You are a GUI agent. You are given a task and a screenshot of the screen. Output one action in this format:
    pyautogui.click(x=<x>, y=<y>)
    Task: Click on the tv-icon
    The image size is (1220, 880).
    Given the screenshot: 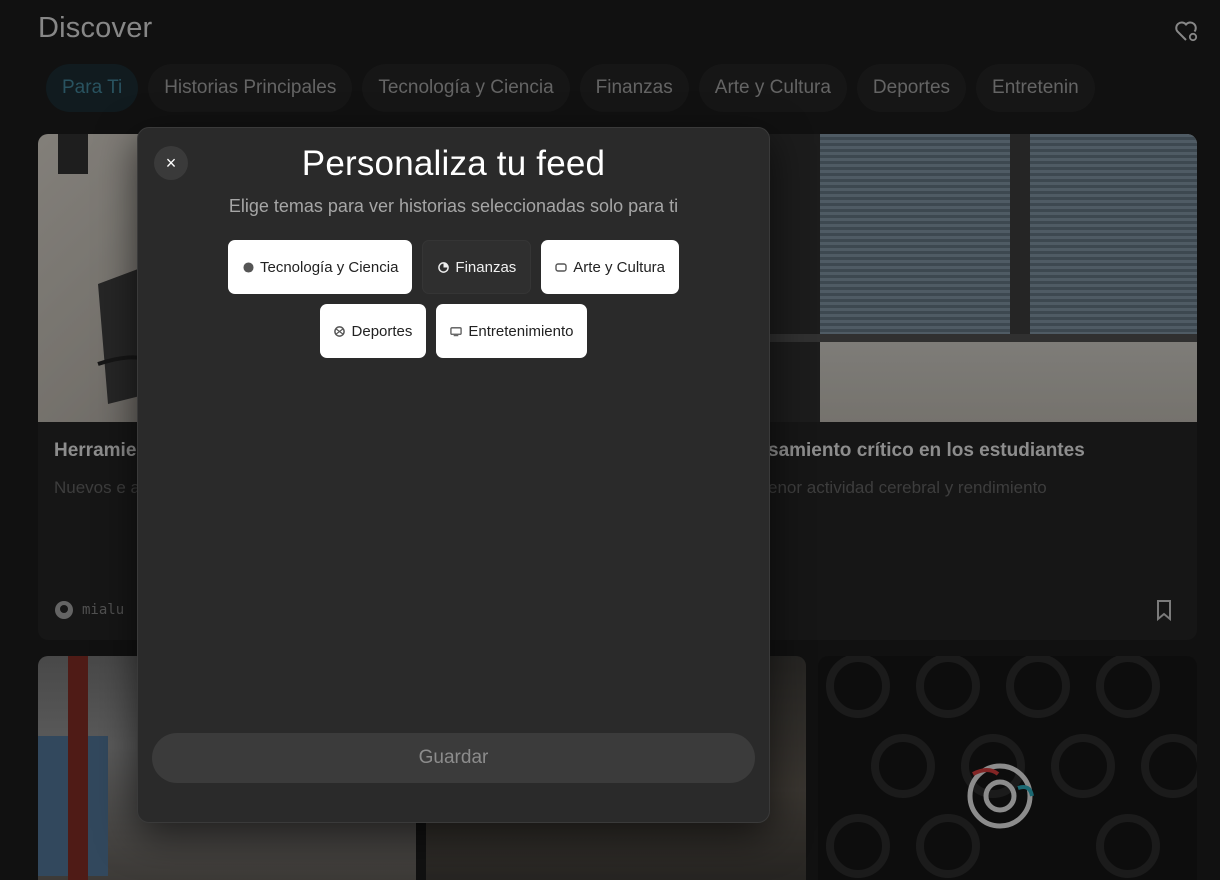 What is the action you would take?
    pyautogui.click(x=456, y=331)
    